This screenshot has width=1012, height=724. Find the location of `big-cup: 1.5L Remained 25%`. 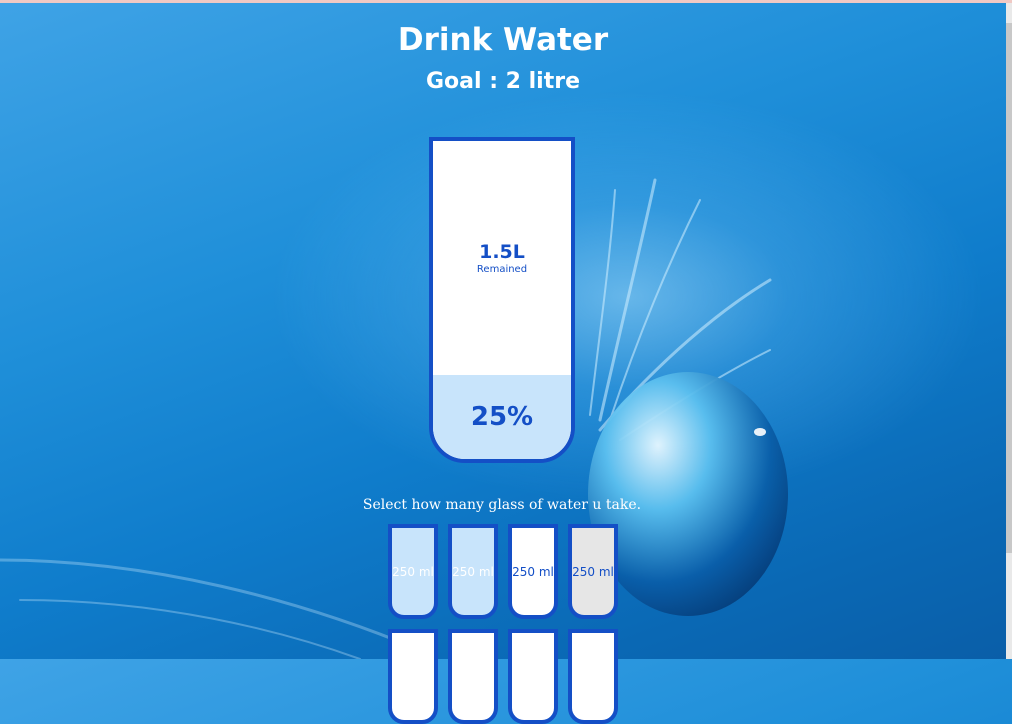

big-cup: 1.5L Remained 25% is located at coordinates (502, 300).